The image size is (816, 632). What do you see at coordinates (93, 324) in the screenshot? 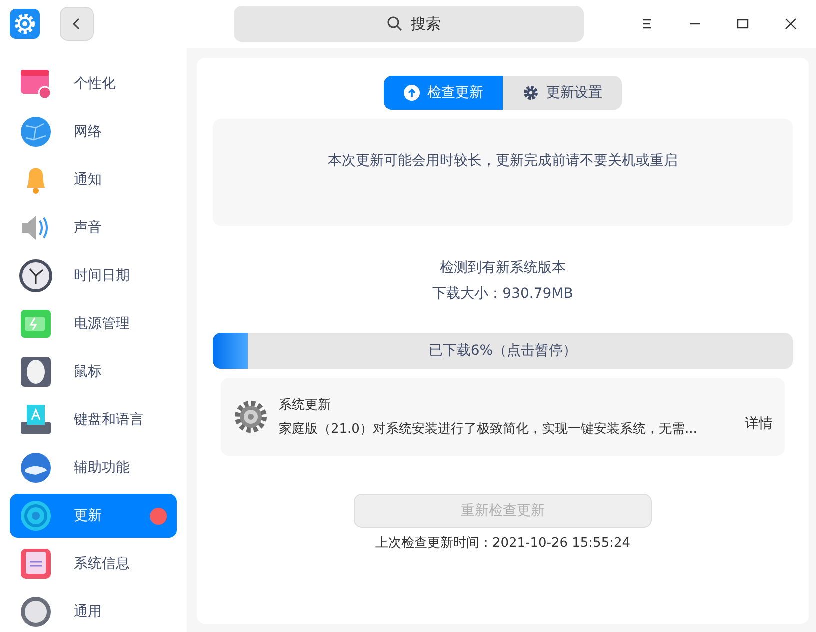
I see `sidebar-item: 电源管理` at bounding box center [93, 324].